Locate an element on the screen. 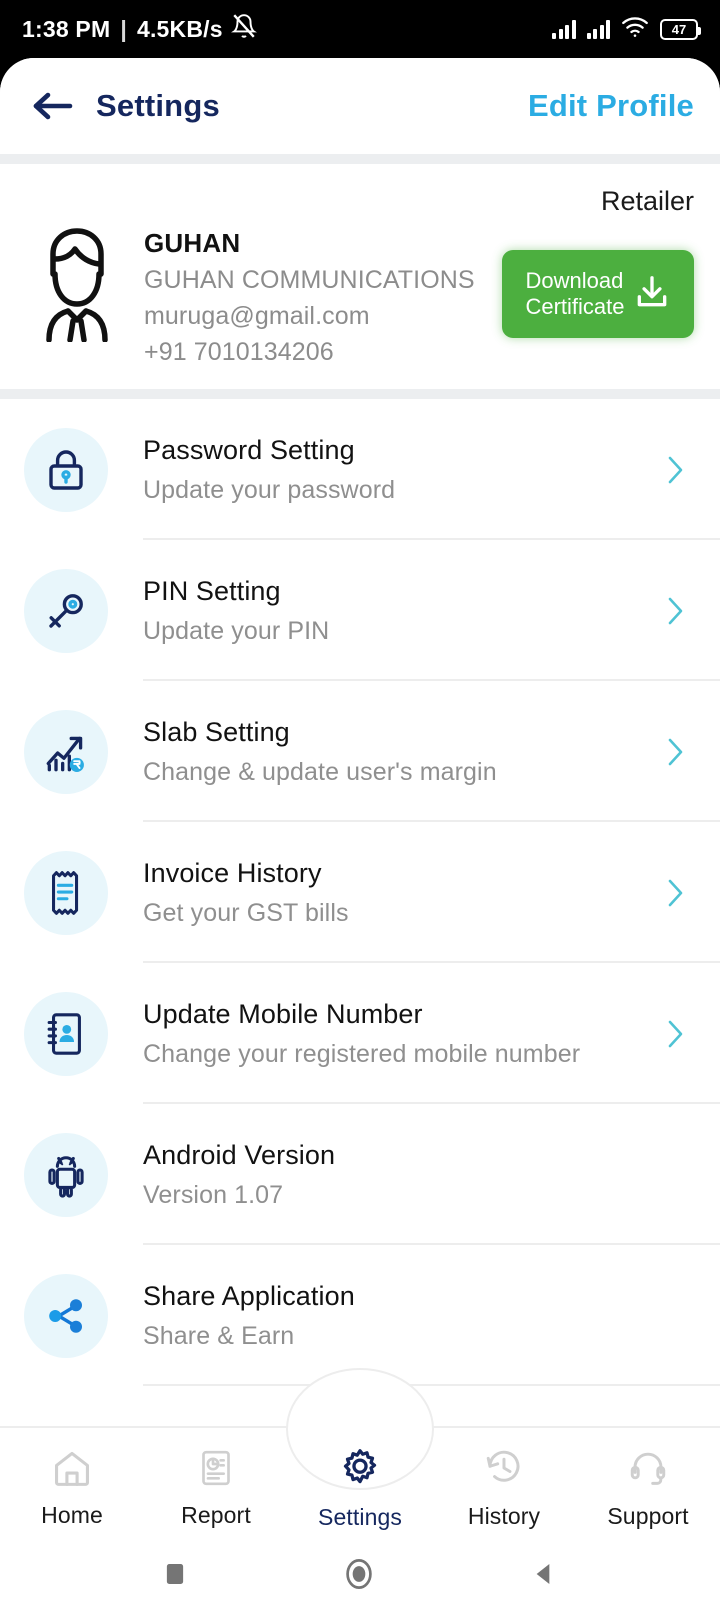 Image resolution: width=720 pixels, height=1600 pixels. nav-label-settings: Settings is located at coordinates (360, 1516).